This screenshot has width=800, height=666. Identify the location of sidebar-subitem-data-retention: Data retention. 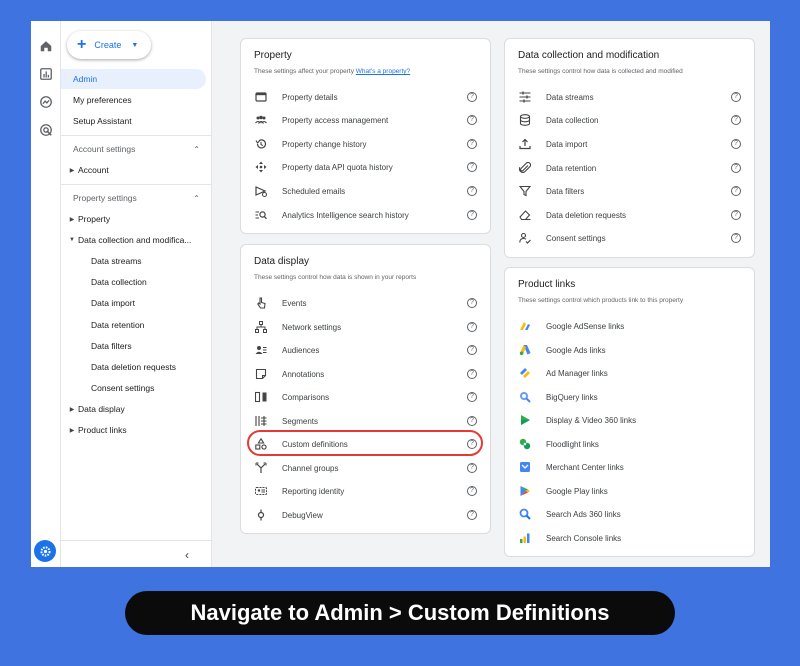
(133, 325).